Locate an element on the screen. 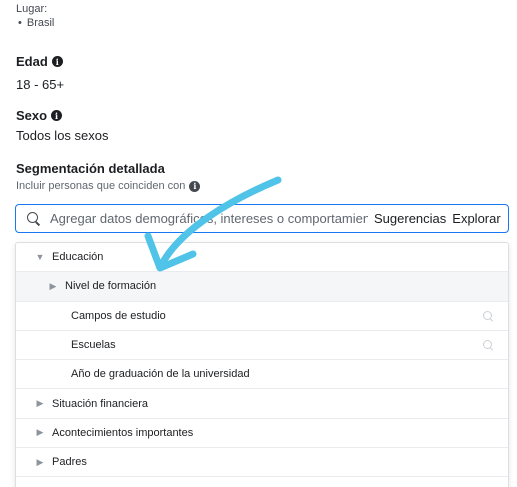  detailed-targeting-title: Segmentación detallada is located at coordinates (90, 168).